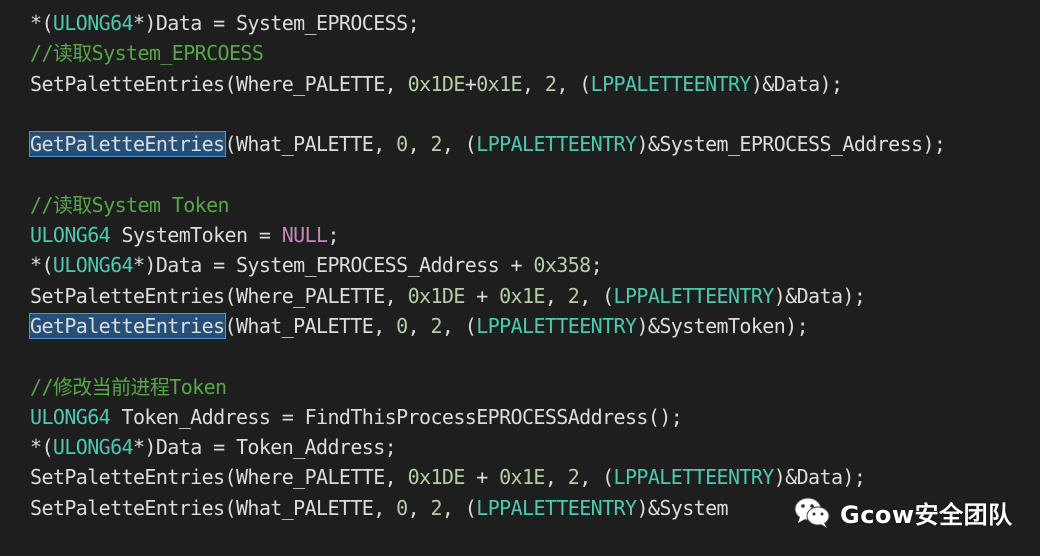  I want to click on code-token: *)Data = Token_Address;, so click(264, 447).